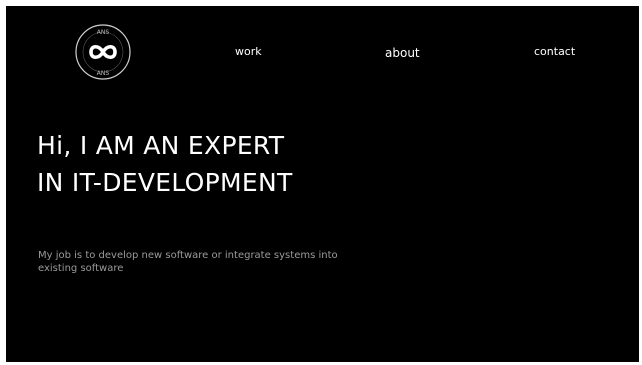 This screenshot has height=365, width=642. I want to click on nav-work-link: work, so click(248, 52).